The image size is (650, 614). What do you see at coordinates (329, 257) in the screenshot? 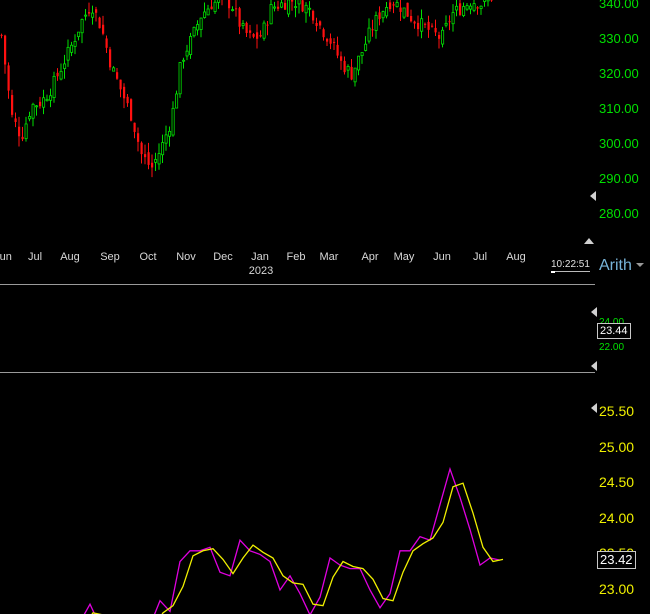
I see `month-label: Mar` at bounding box center [329, 257].